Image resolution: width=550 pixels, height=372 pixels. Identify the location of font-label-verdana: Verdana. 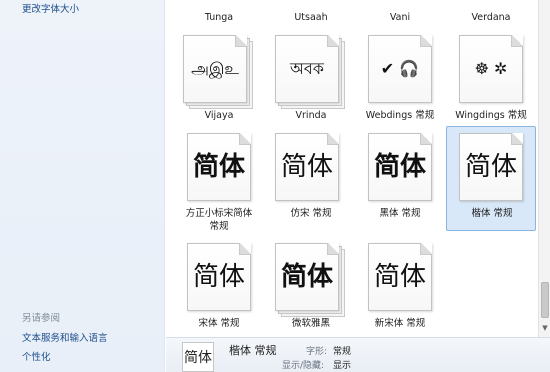
(491, 18).